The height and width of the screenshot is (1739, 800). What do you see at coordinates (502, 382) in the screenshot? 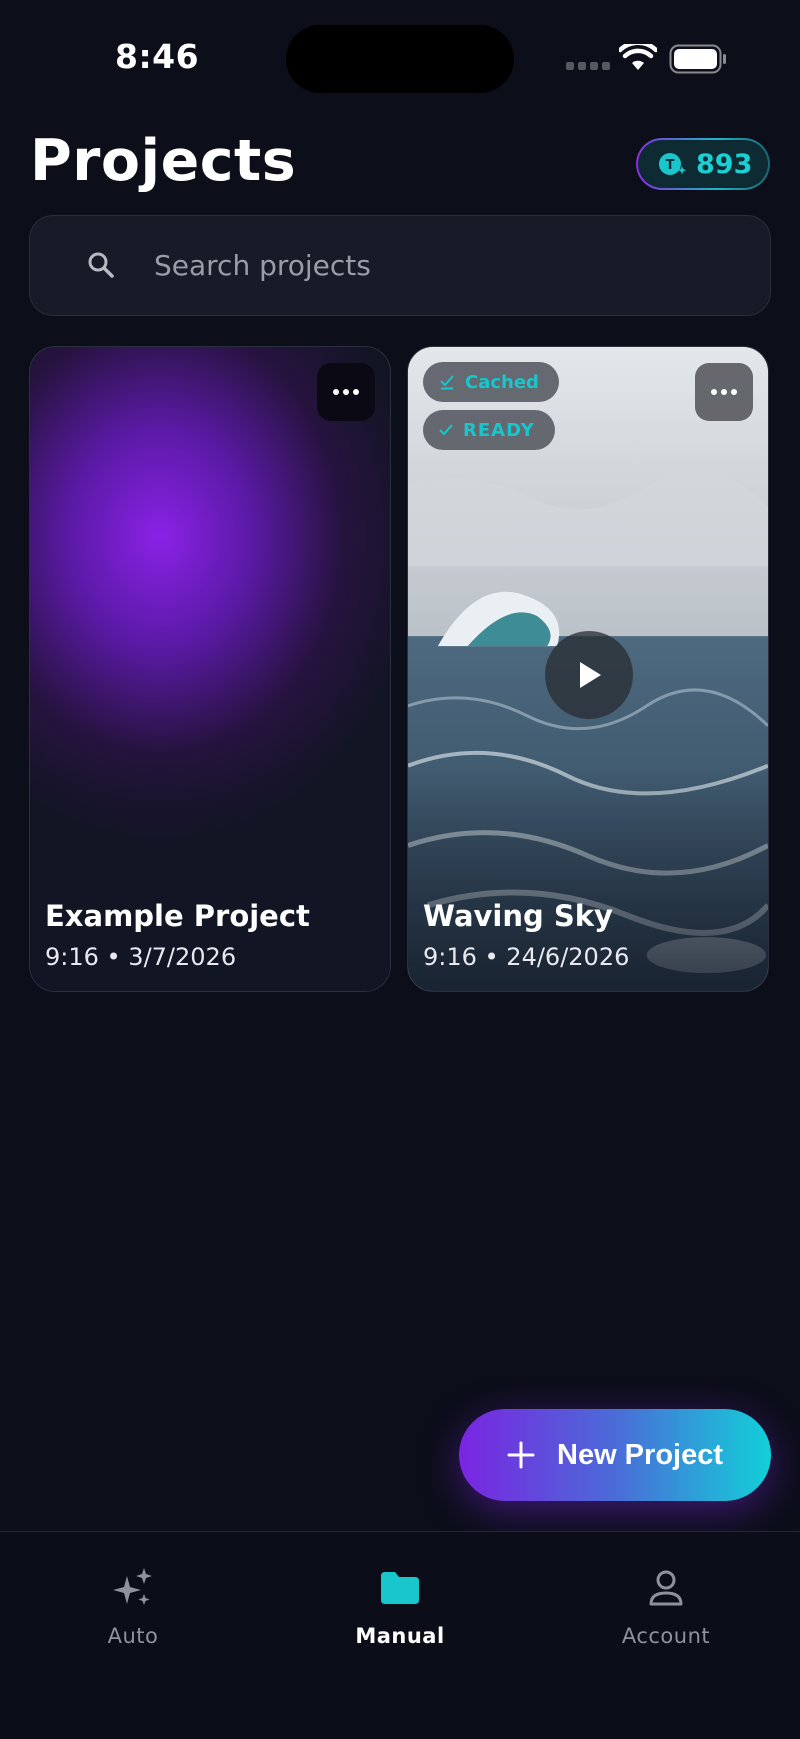
I see `cached-label: Cached` at bounding box center [502, 382].